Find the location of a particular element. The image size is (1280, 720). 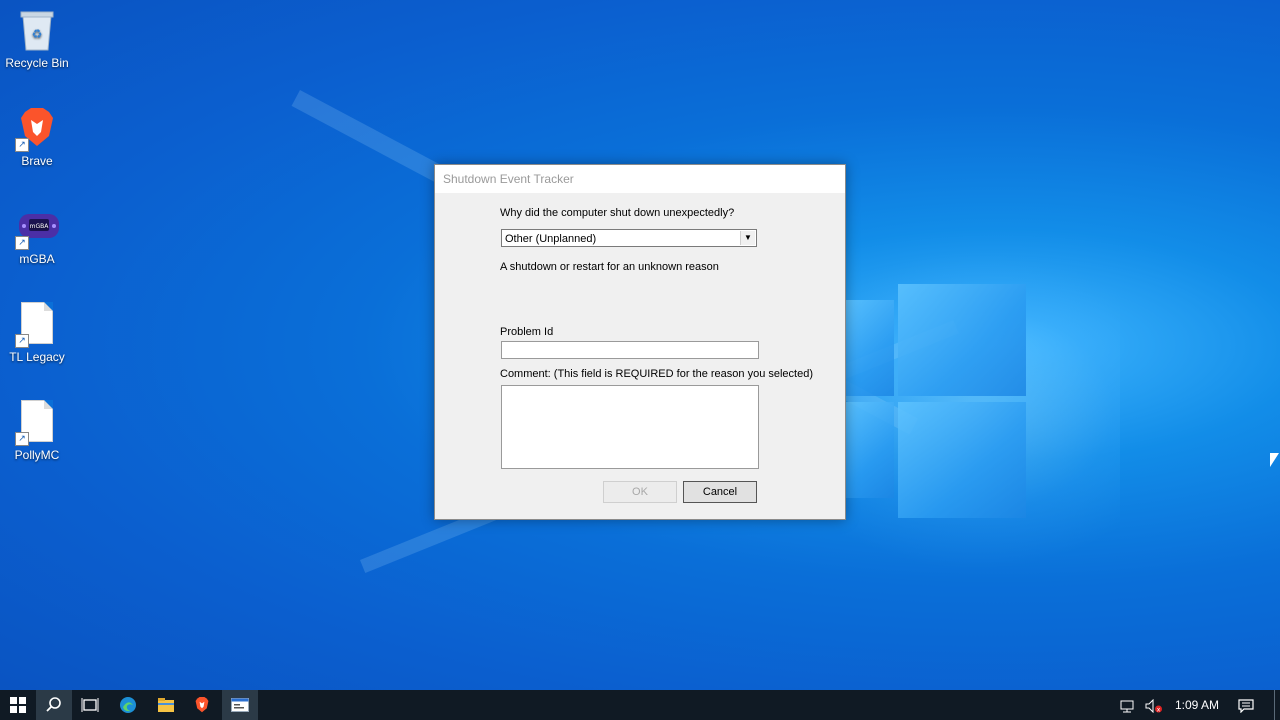

shutdown-reason-value: Other (Unplanned) is located at coordinates (551, 239).